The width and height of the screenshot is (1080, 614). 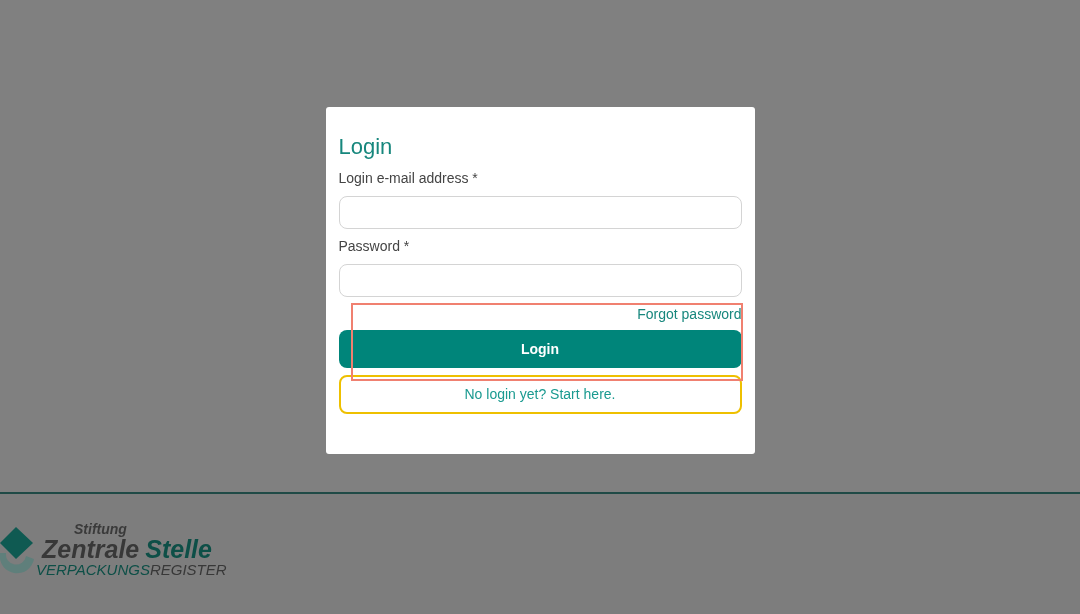 I want to click on field-label: Login e-mail address *, so click(x=408, y=178).